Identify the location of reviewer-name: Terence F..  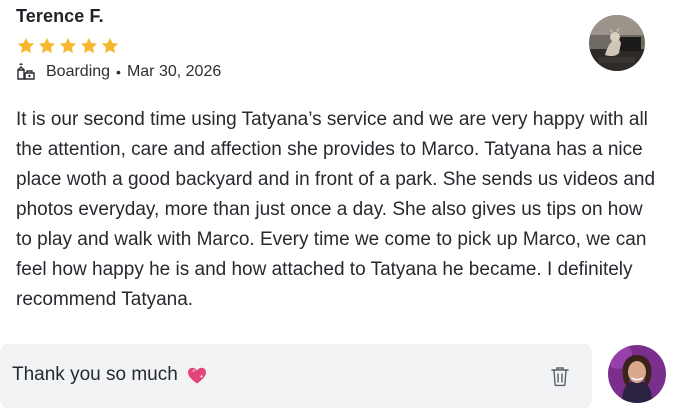
(60, 16).